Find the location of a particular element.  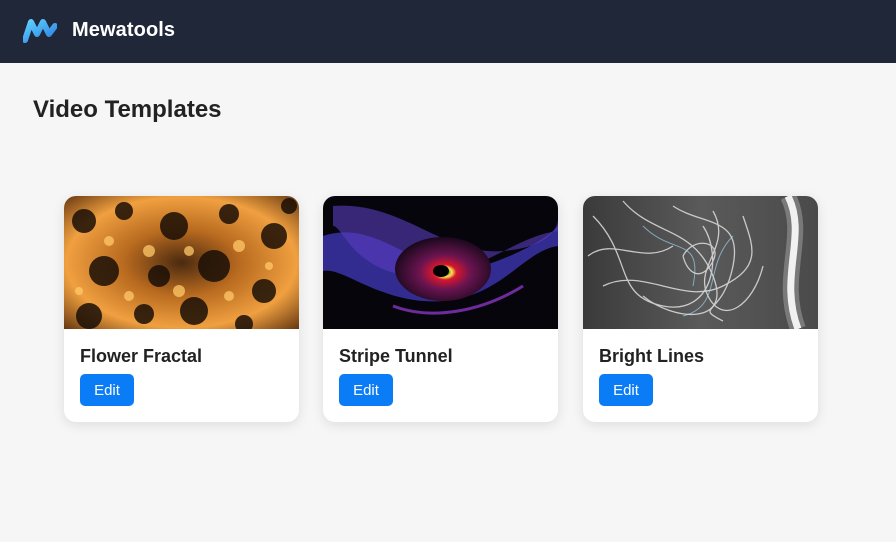

template-card-flower-fractal: Flower Fractal Edit is located at coordinates (181, 309).